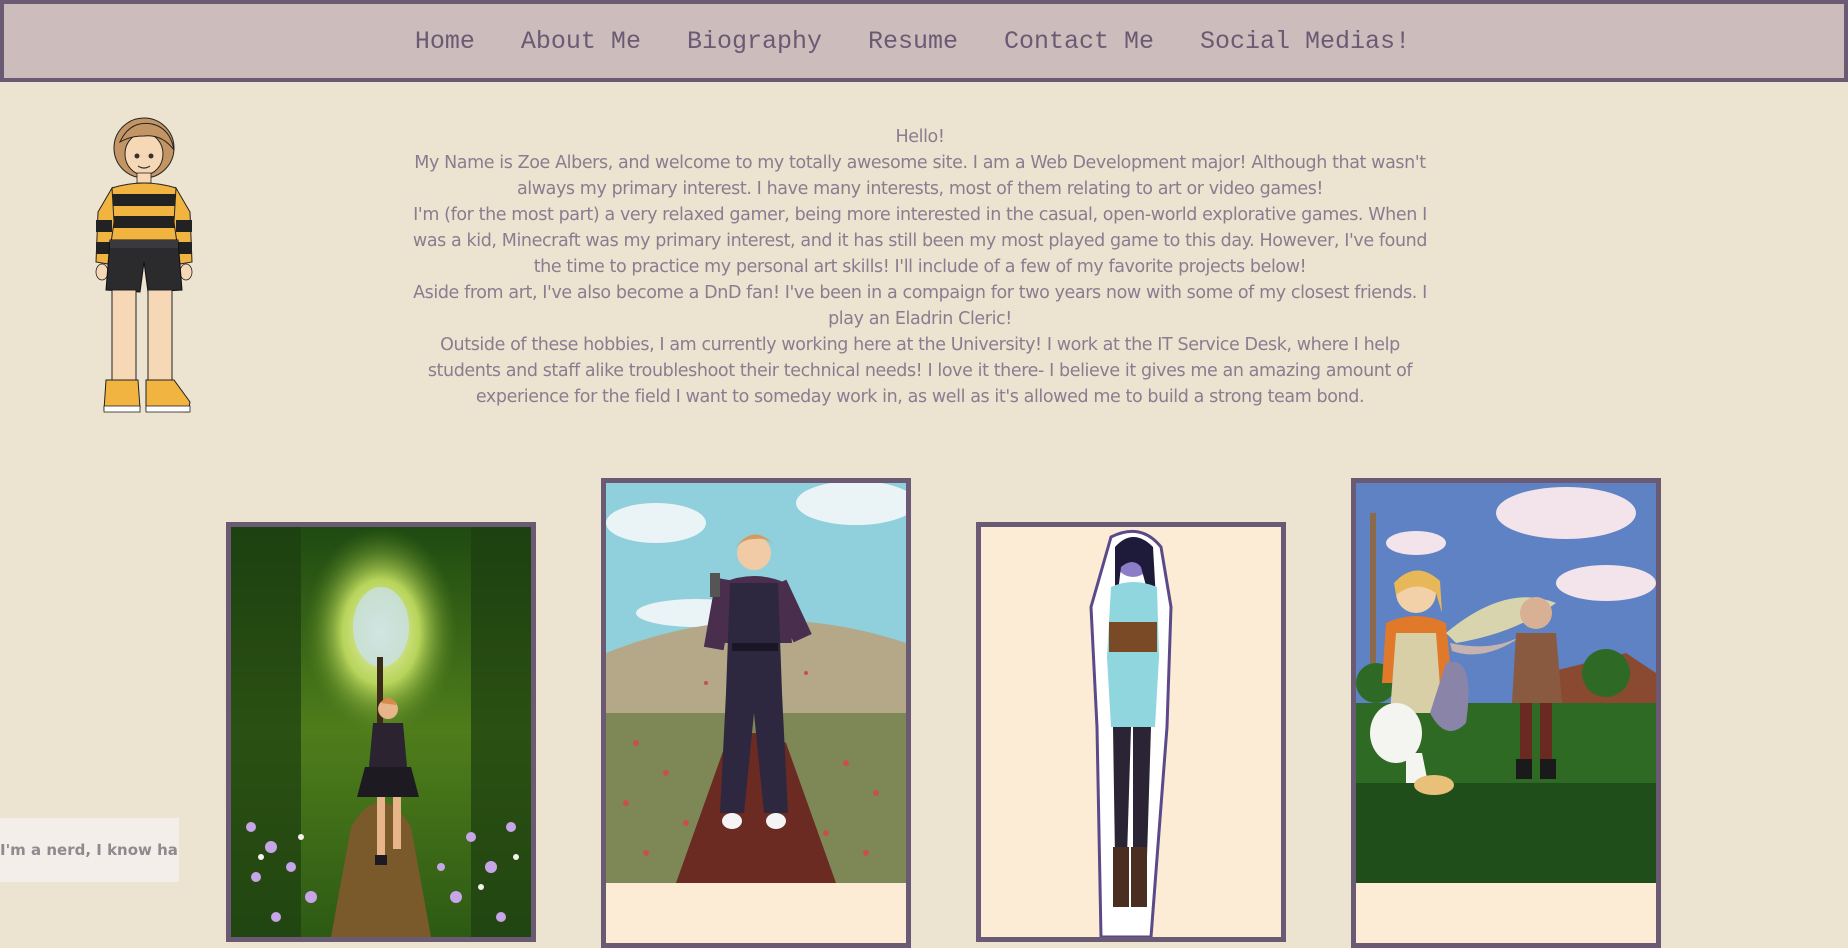 Image resolution: width=1848 pixels, height=948 pixels. I want to click on artwork-adventure-frame, so click(1506, 713).